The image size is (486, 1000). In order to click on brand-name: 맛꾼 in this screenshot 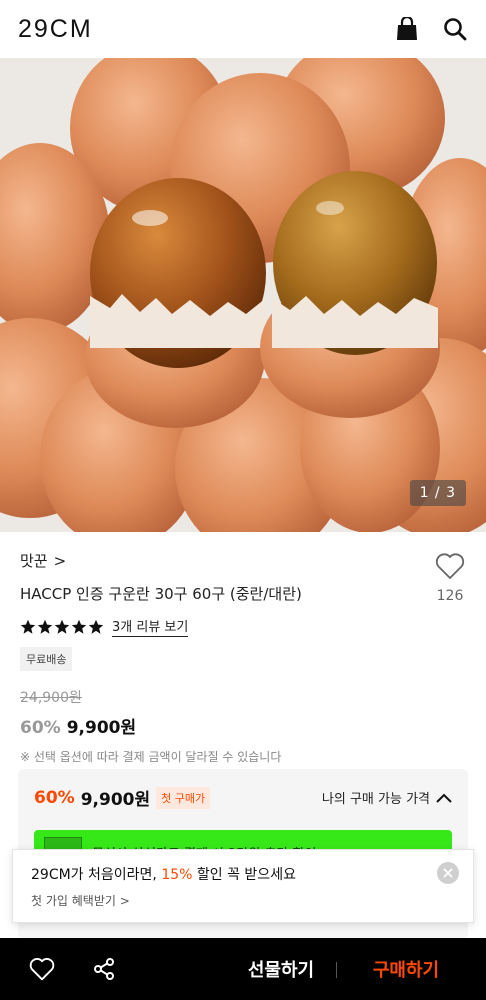, I will do `click(34, 561)`.